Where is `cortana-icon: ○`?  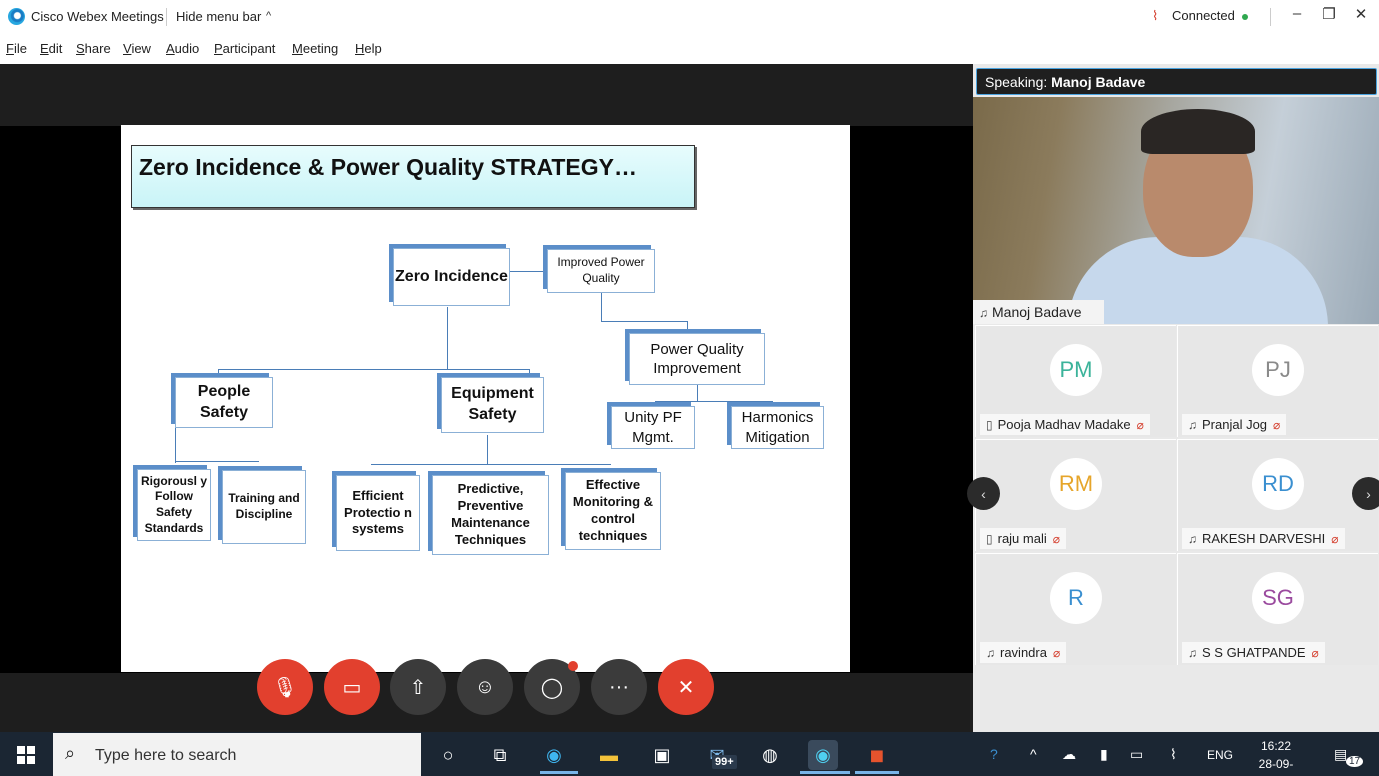
cortana-icon: ○ is located at coordinates (448, 755).